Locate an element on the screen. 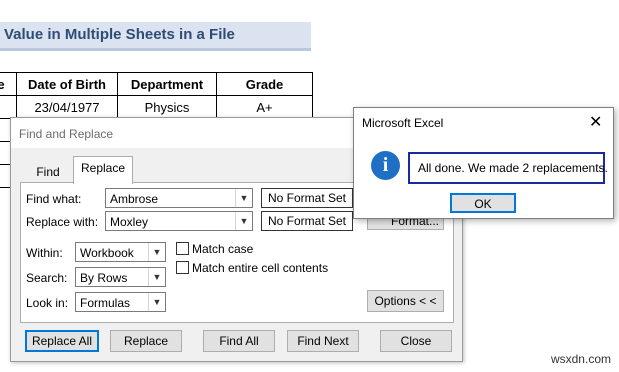  replace-button: Replace is located at coordinates (146, 341).